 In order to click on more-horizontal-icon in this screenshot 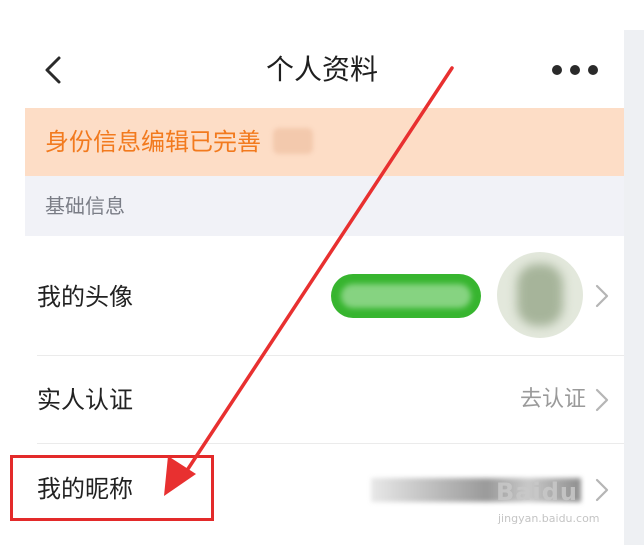, I will do `click(575, 70)`.